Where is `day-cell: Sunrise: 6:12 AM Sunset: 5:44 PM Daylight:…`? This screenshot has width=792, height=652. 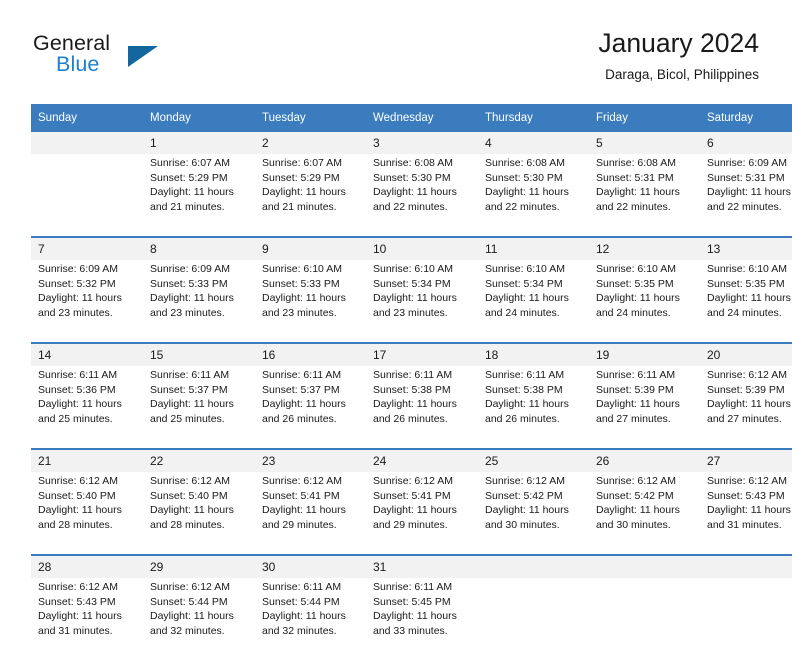 day-cell: Sunrise: 6:12 AM Sunset: 5:44 PM Daylight:… is located at coordinates (199, 615).